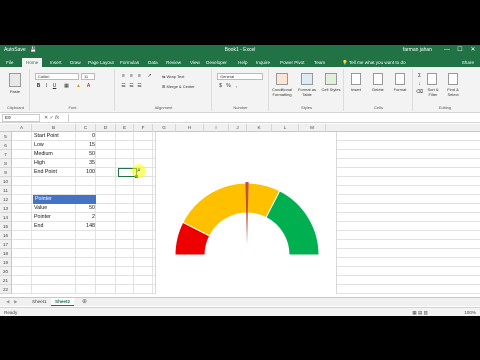 This screenshot has height=360, width=480. I want to click on sheet-tab: Sheet1, so click(39, 302).